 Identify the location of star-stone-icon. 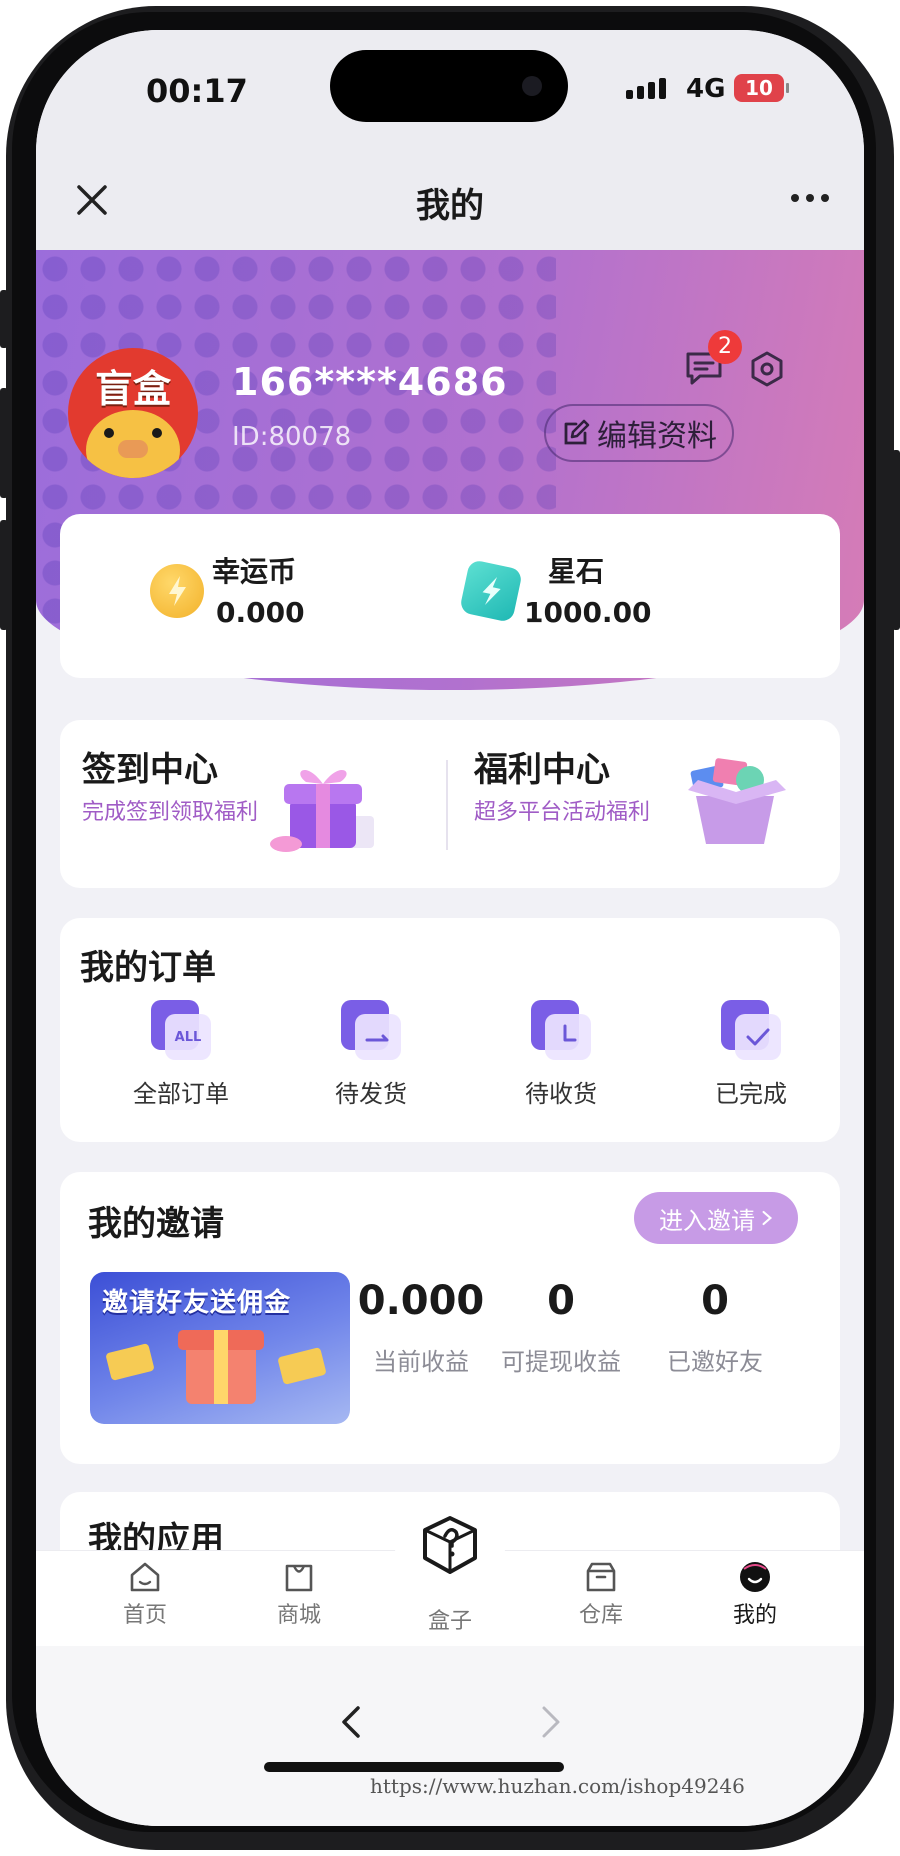
(491, 591).